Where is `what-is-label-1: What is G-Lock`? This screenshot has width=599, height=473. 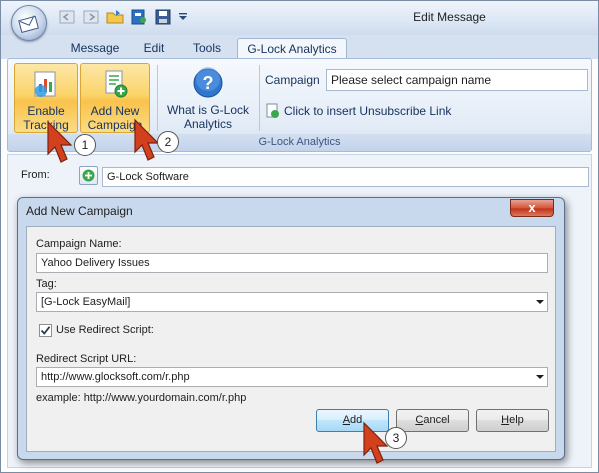 what-is-label-1: What is G-Lock is located at coordinates (208, 110).